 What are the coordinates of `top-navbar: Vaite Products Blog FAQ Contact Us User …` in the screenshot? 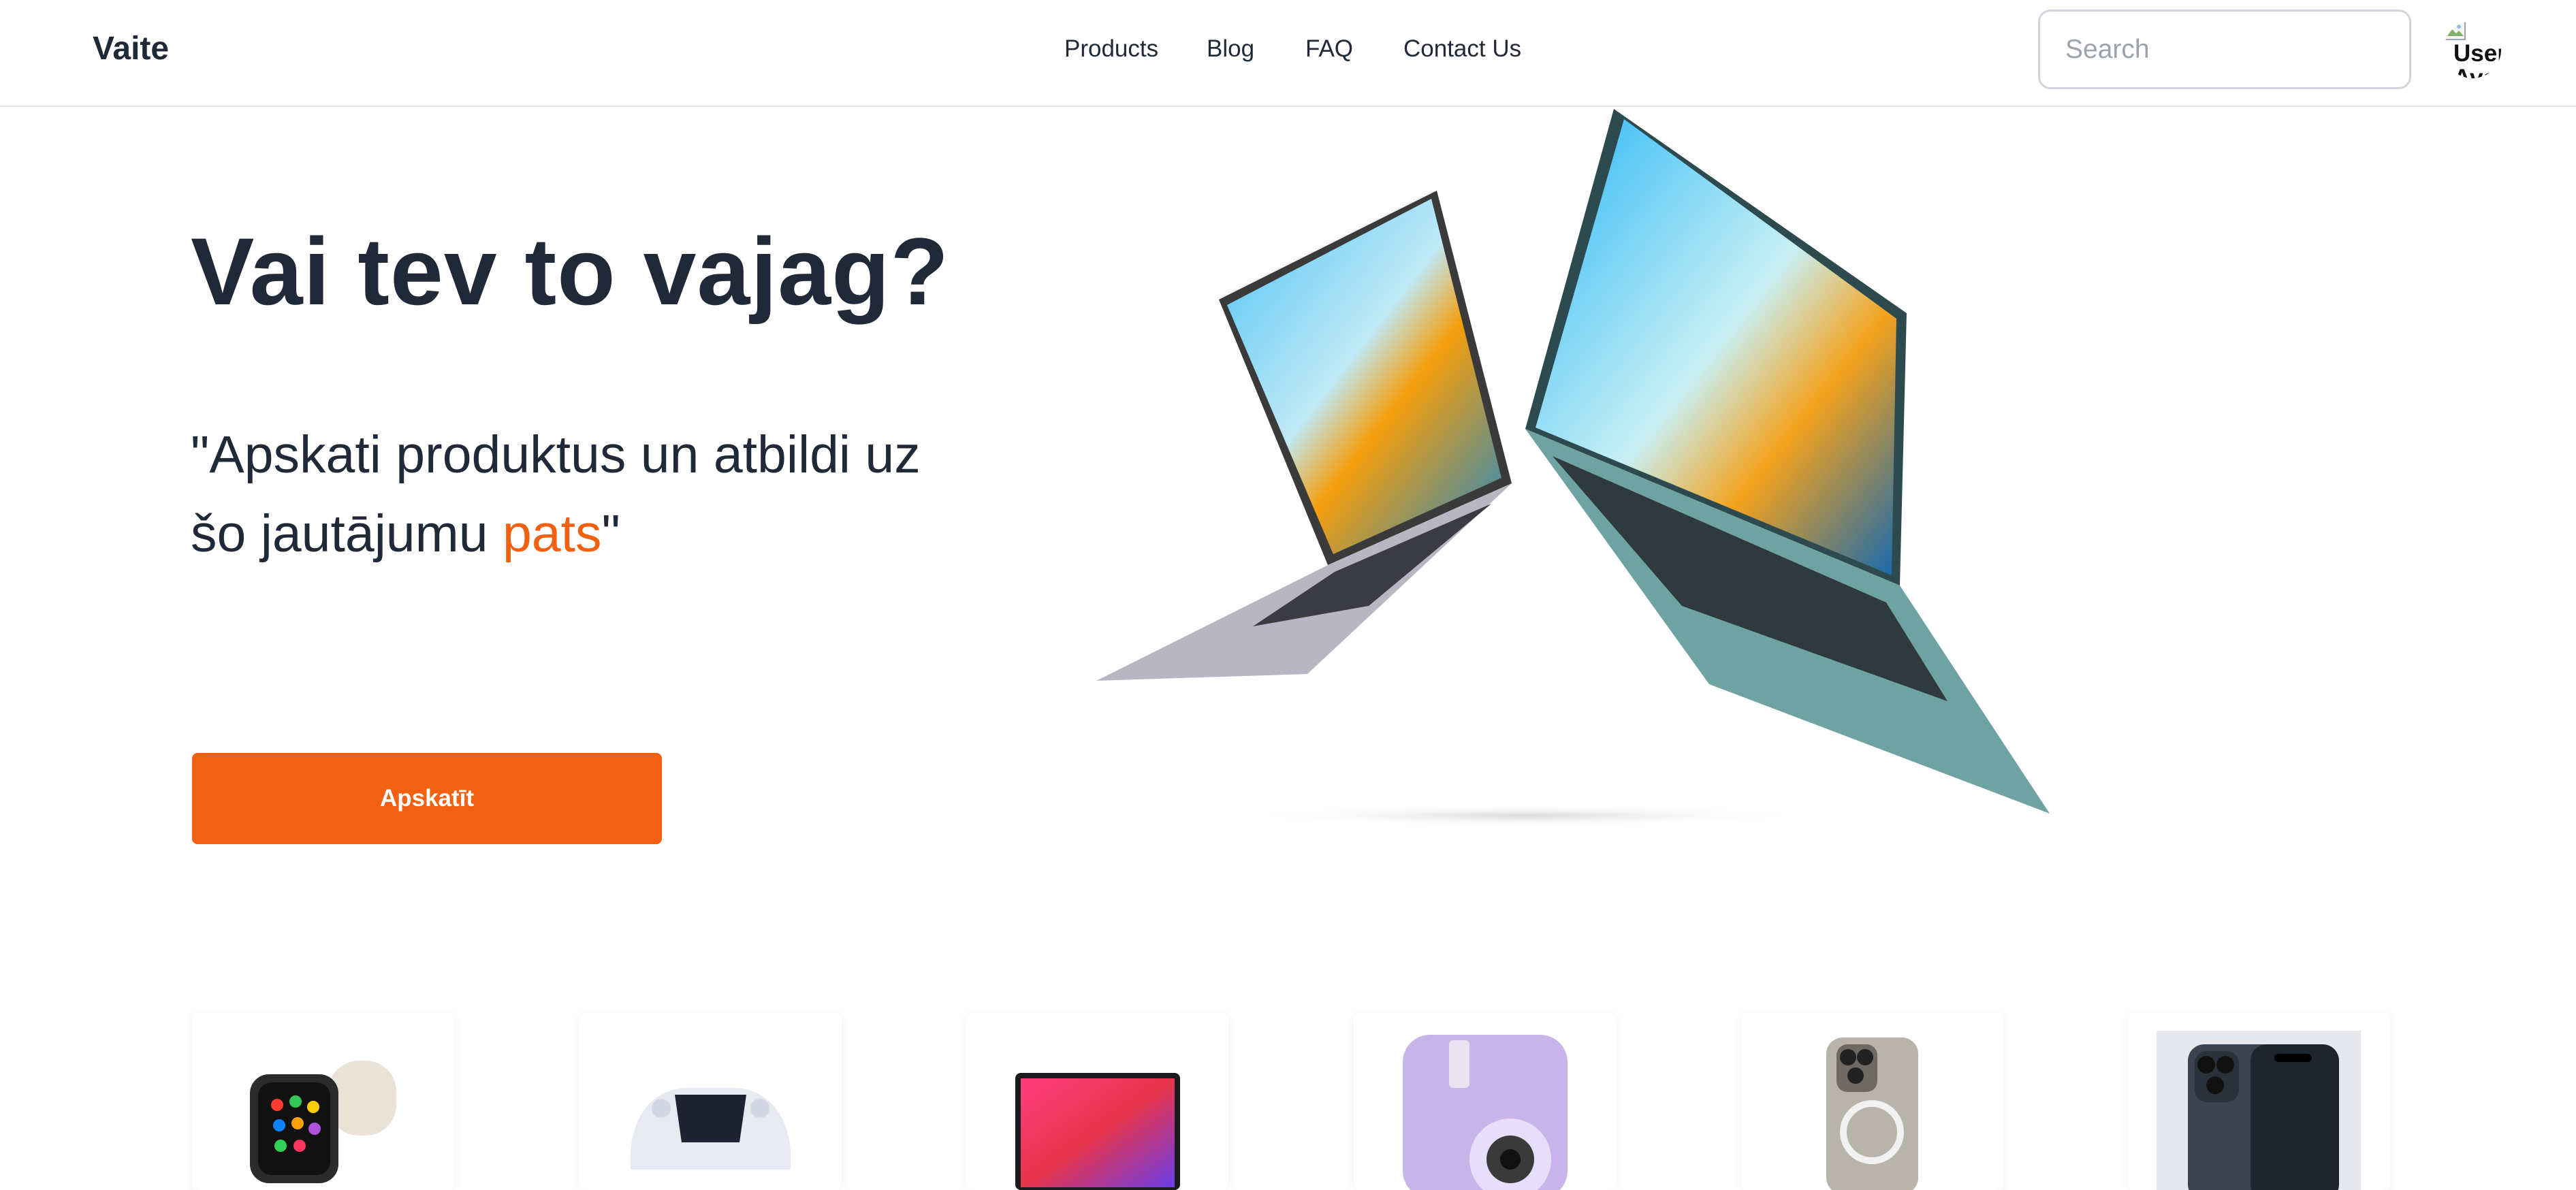 It's located at (1288, 54).